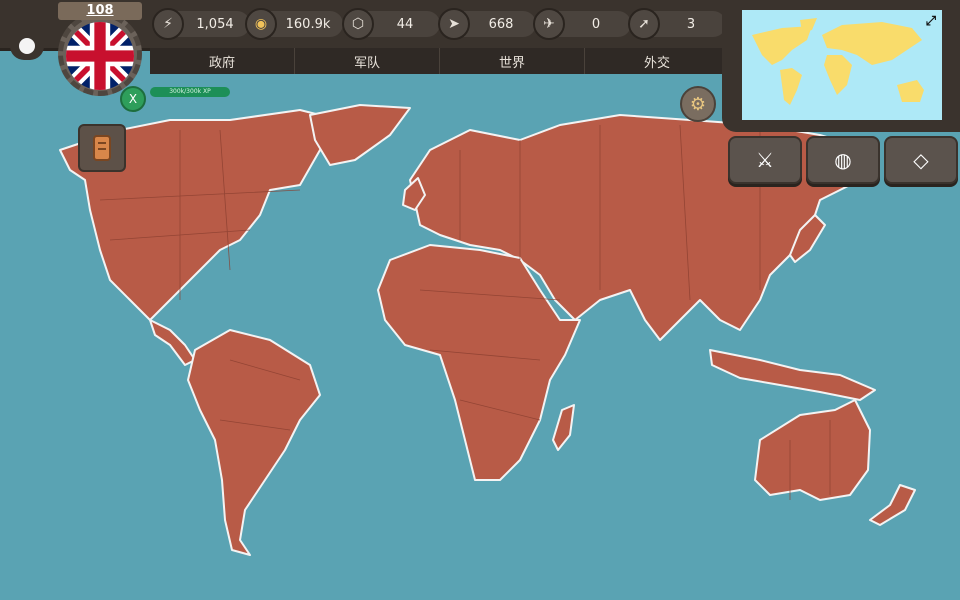  Describe the element at coordinates (307, 24) in the screenshot. I see `resource-gold-value: 160.9k` at that location.